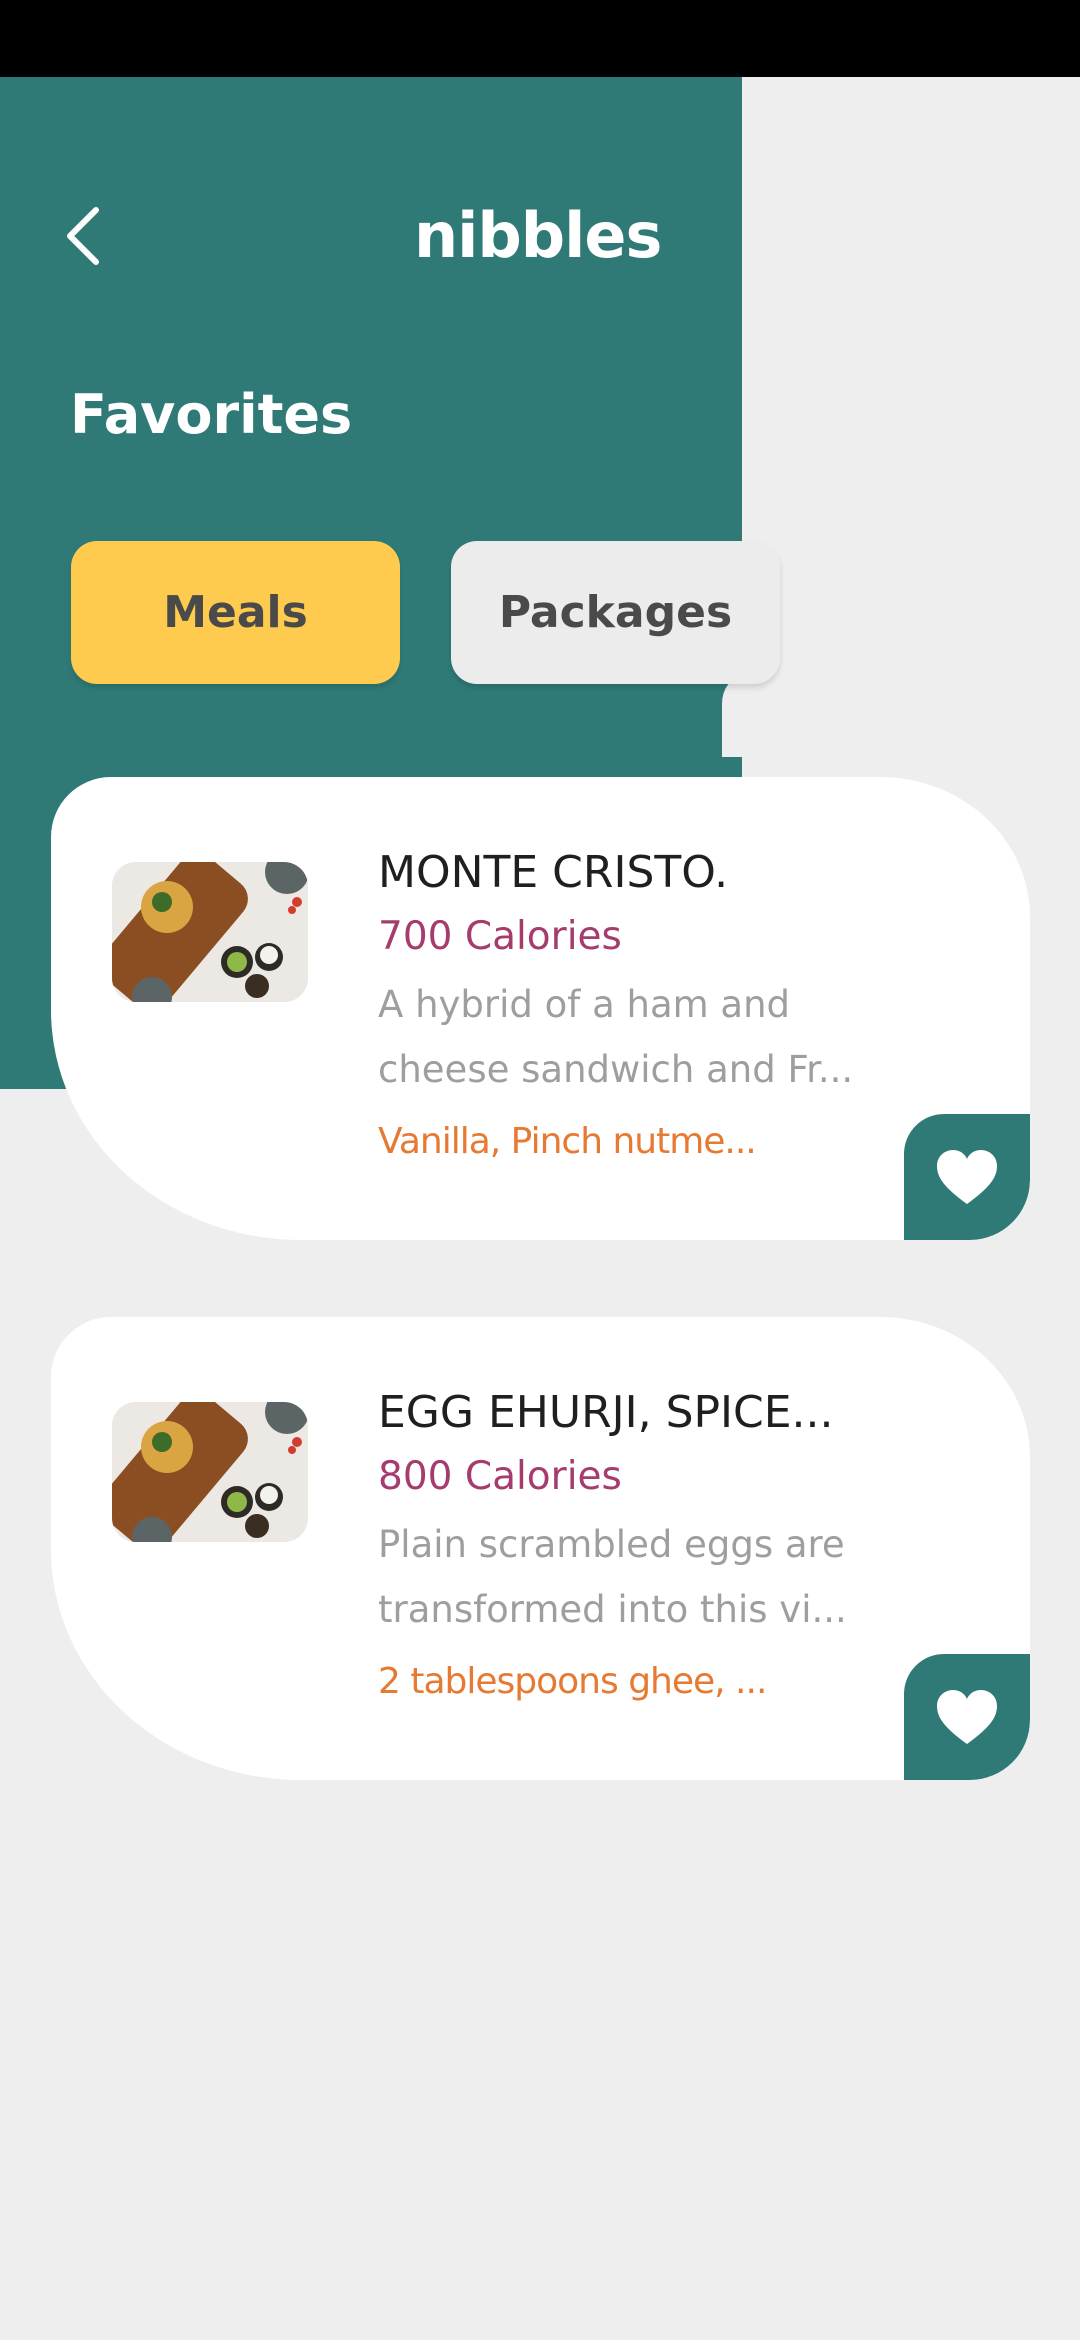  What do you see at coordinates (500, 936) in the screenshot?
I see `meal-calories: 700 Calories` at bounding box center [500, 936].